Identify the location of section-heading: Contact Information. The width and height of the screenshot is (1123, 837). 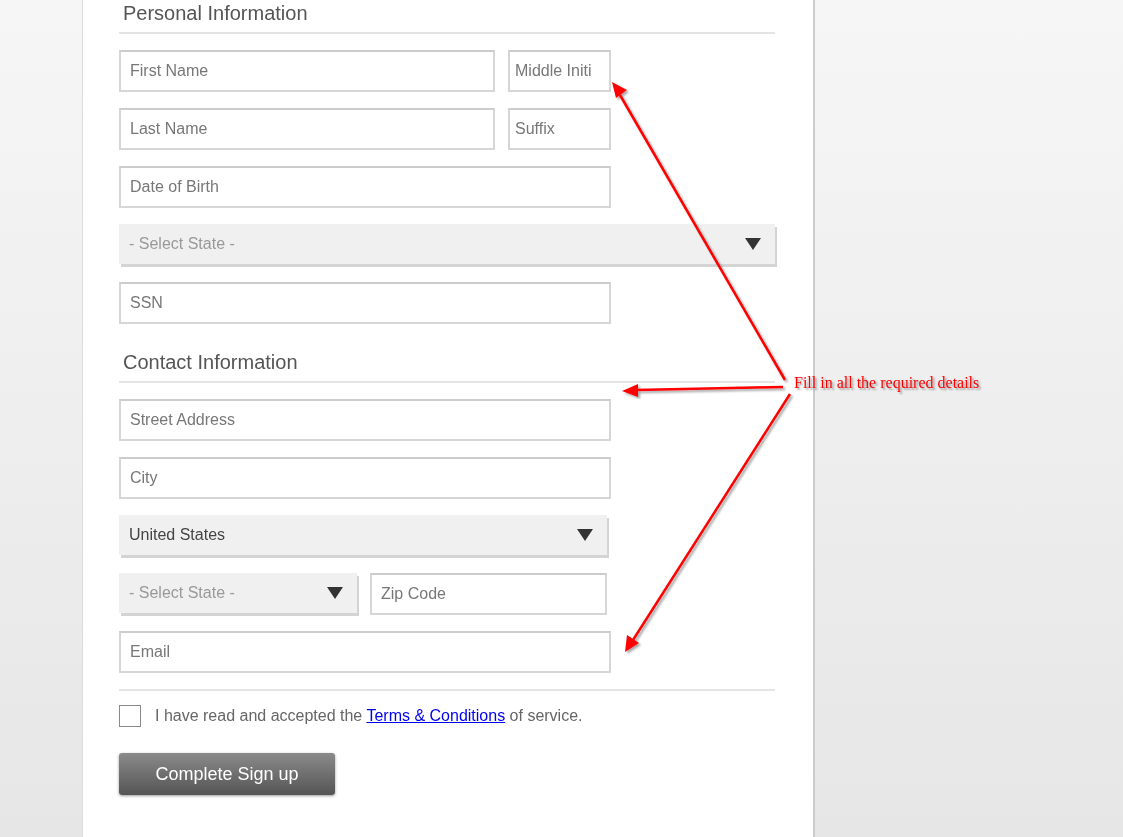
(210, 362).